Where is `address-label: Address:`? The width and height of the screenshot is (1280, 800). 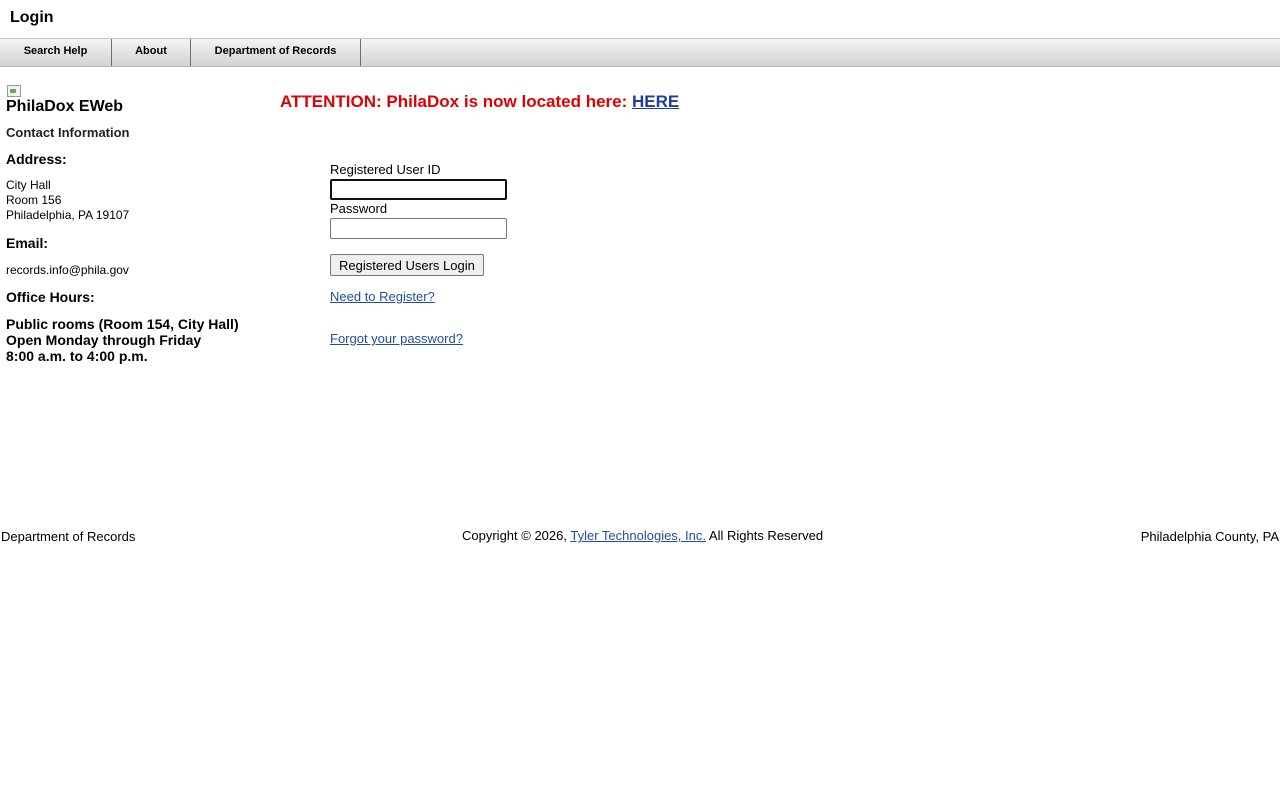
address-label: Address: is located at coordinates (36, 159).